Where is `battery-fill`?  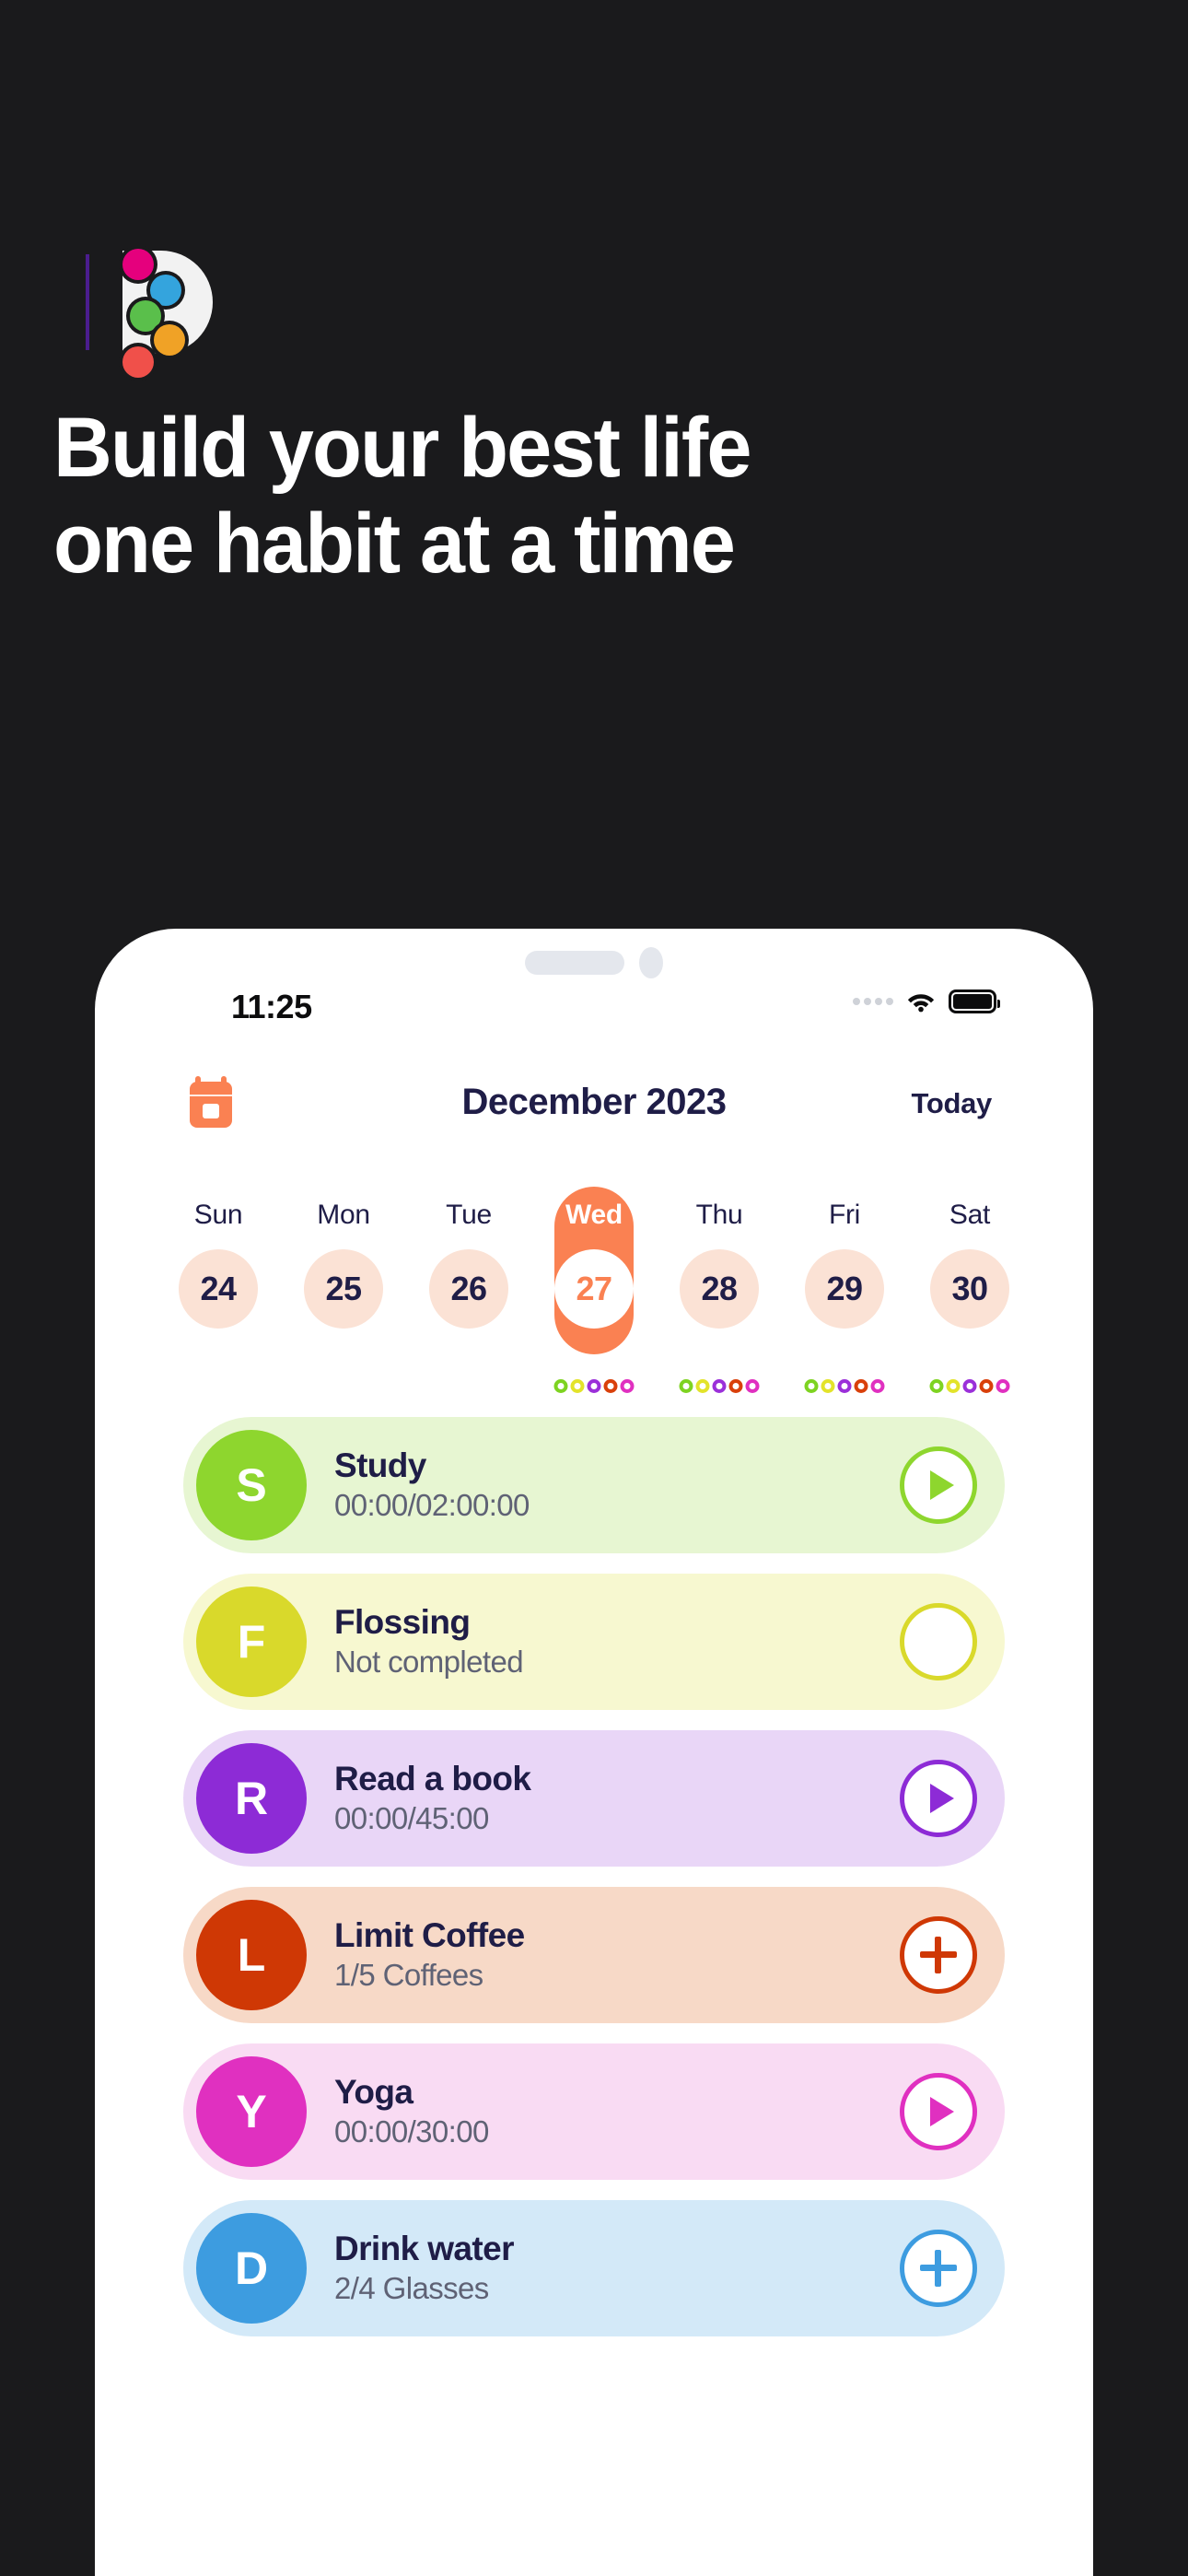 battery-fill is located at coordinates (973, 1001).